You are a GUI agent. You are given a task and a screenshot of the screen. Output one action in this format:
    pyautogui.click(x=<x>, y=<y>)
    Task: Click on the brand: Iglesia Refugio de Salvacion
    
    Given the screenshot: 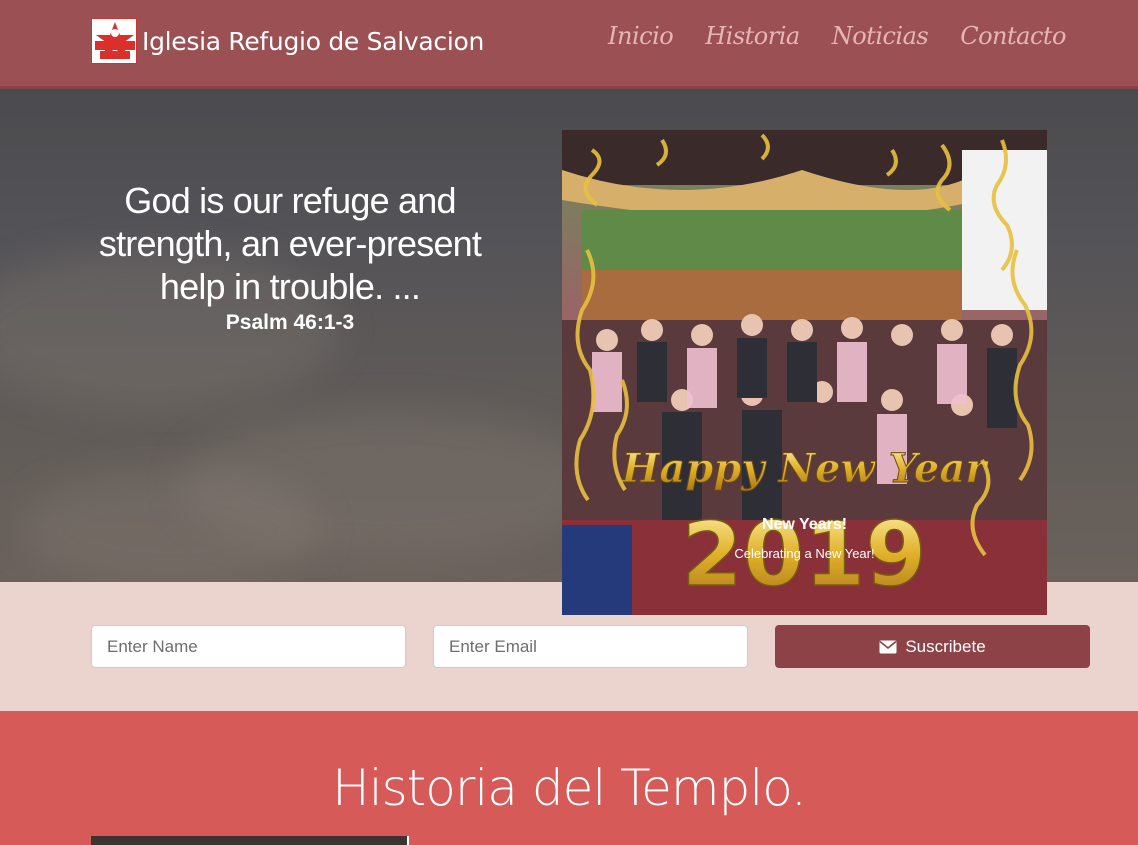 What is the action you would take?
    pyautogui.click(x=287, y=41)
    